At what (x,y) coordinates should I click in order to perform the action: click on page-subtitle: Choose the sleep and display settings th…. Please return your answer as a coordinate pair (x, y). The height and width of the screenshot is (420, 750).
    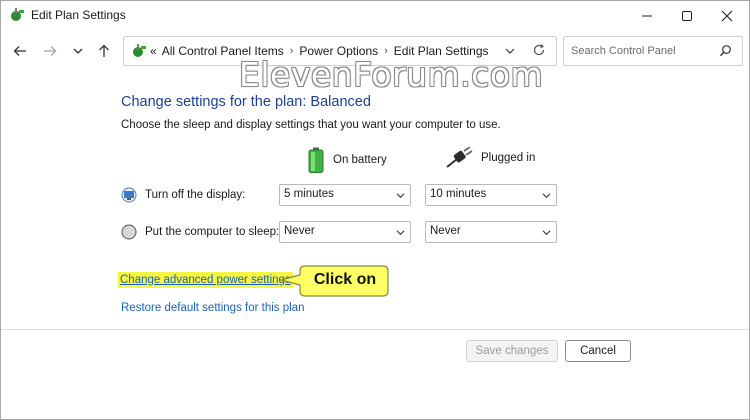
    Looking at the image, I should click on (311, 125).